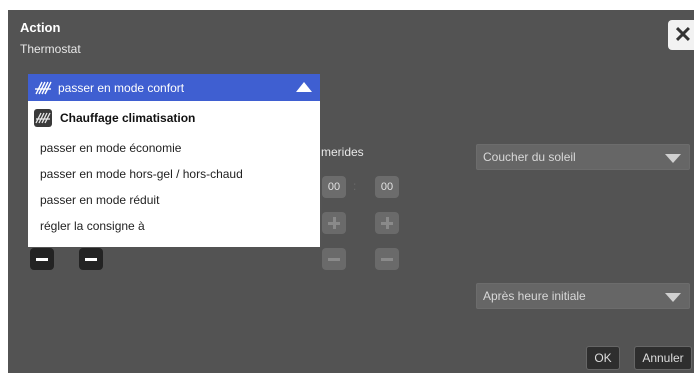 This screenshot has width=694, height=373. I want to click on menu-item-economie: passer en mode économie, so click(174, 148).